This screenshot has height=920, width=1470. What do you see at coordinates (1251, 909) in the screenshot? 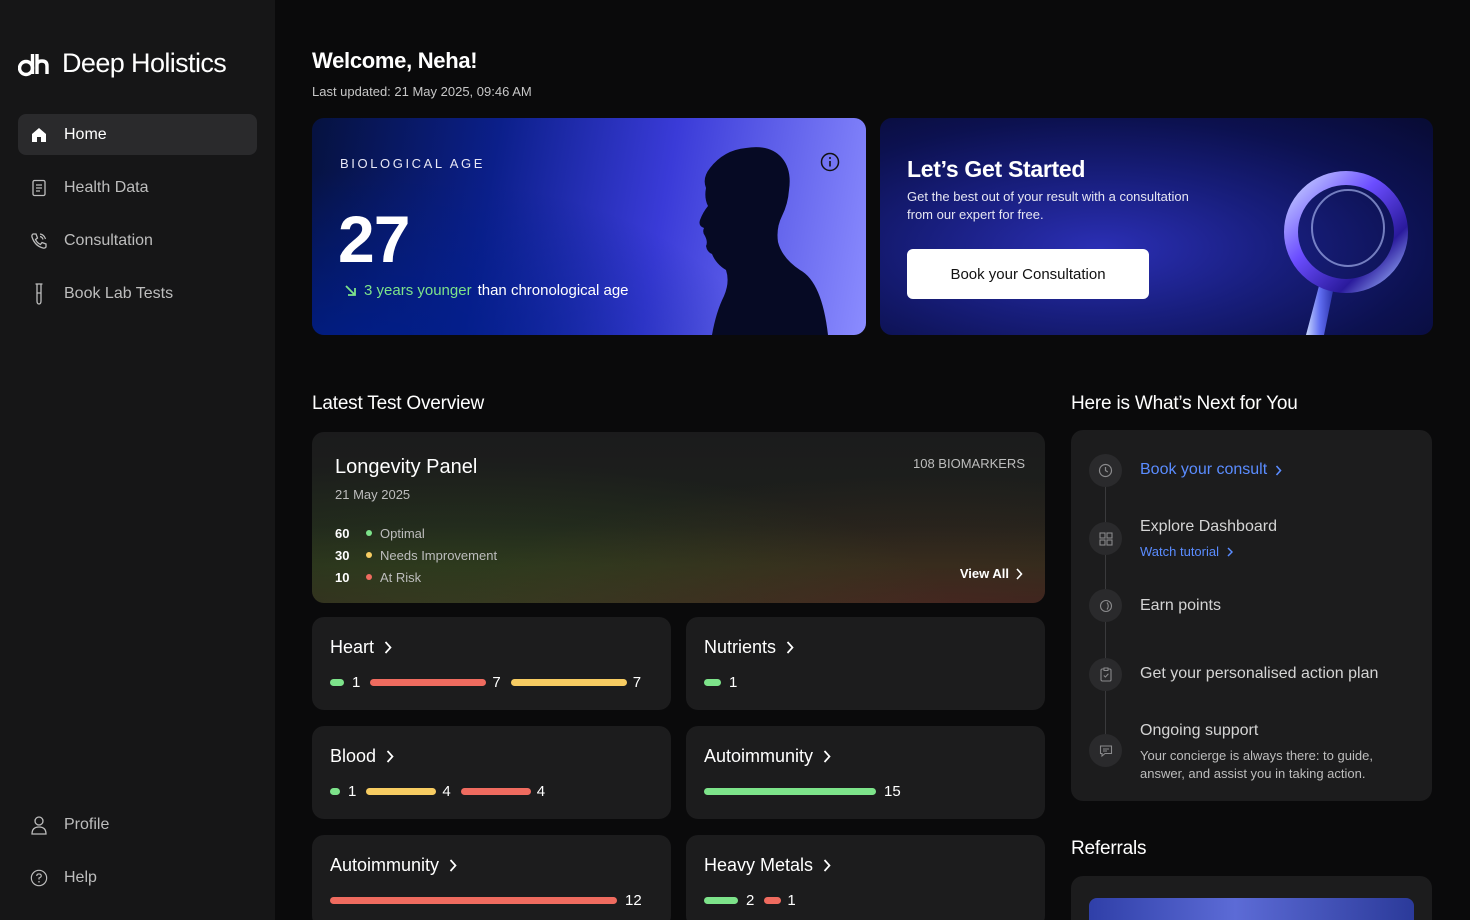
I see `referral-banner-image` at bounding box center [1251, 909].